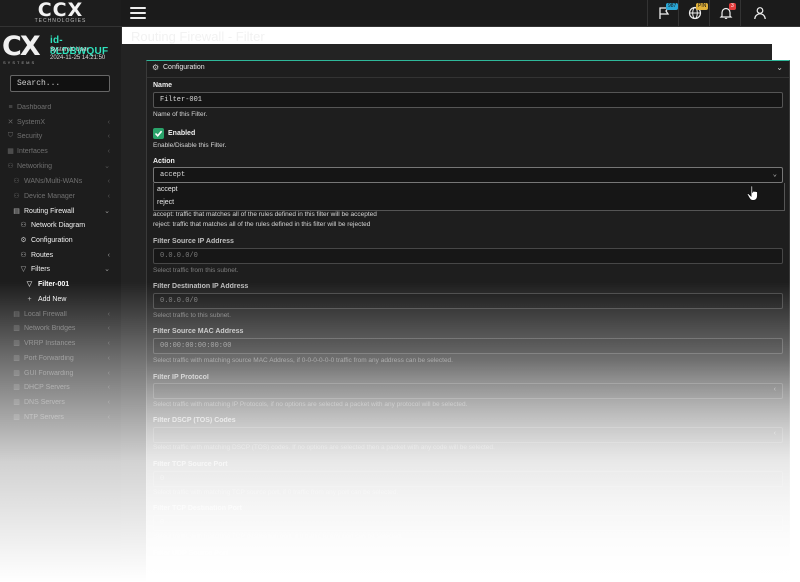 Image resolution: width=800 pixels, height=582 pixels. I want to click on src-mac-field: 00:00:00:00:00:00, so click(468, 346).